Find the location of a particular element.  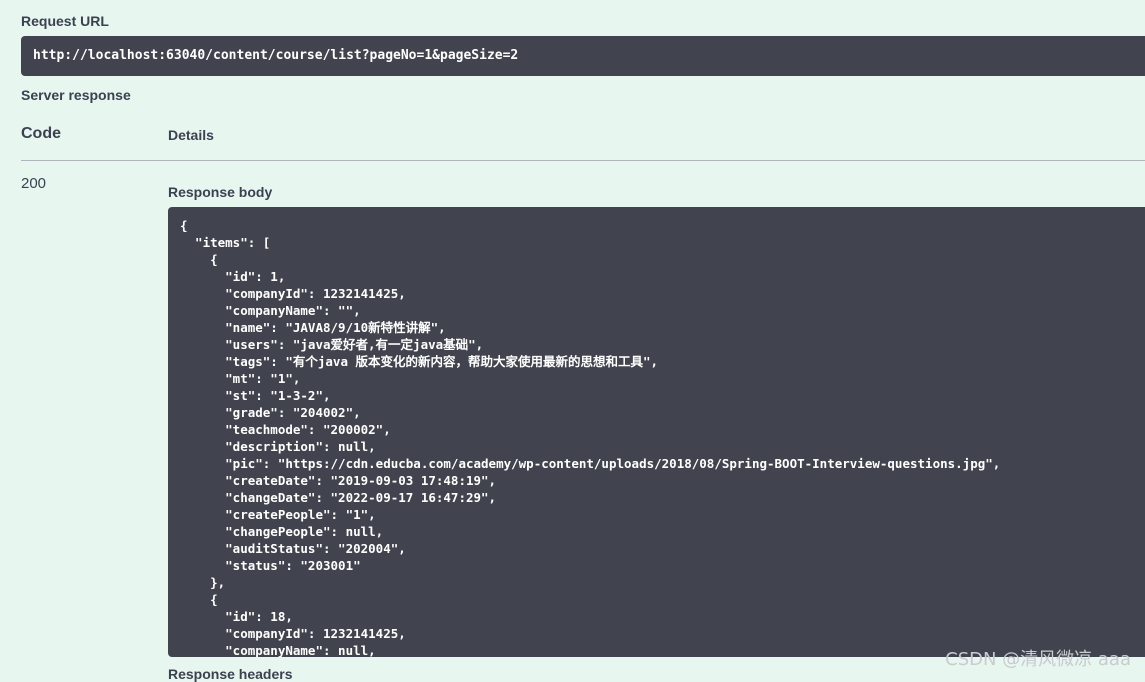

server-response-label: Server response is located at coordinates (76, 95).